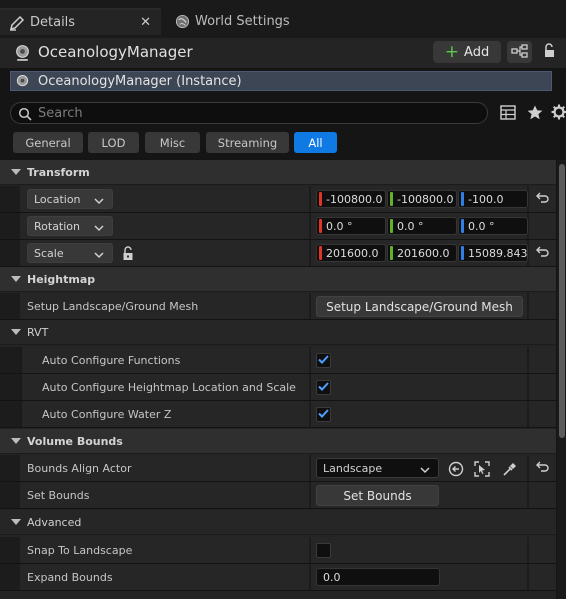 This screenshot has width=566, height=599. What do you see at coordinates (70, 253) in the screenshot?
I see `scale-mode-dropdown: Scale` at bounding box center [70, 253].